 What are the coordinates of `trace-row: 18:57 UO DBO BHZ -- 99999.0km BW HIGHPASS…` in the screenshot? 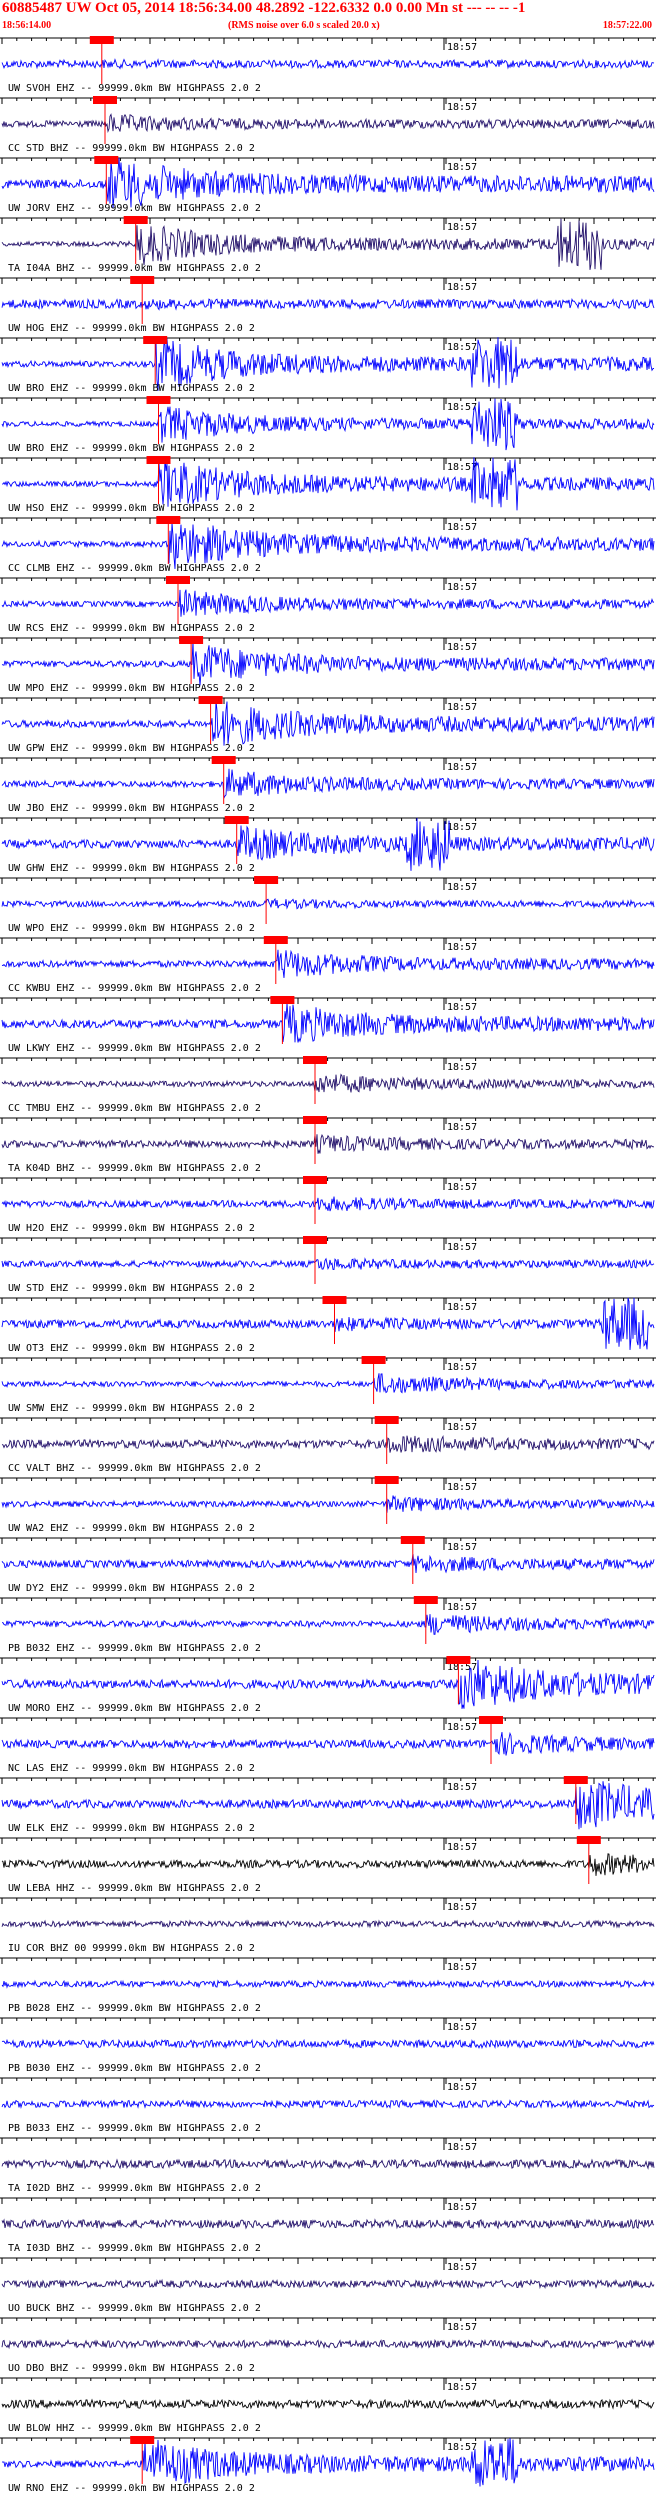 It's located at (328, 2345).